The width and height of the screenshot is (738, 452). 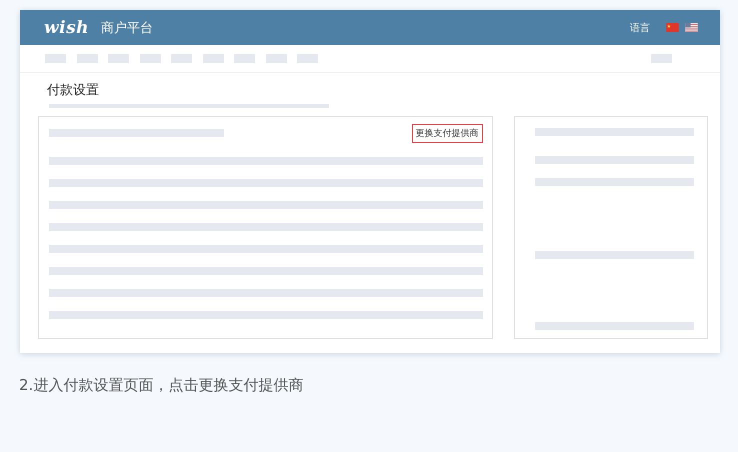 What do you see at coordinates (161, 385) in the screenshot?
I see `step-caption: 2.进入付款设置页面，点击更换支付提供商` at bounding box center [161, 385].